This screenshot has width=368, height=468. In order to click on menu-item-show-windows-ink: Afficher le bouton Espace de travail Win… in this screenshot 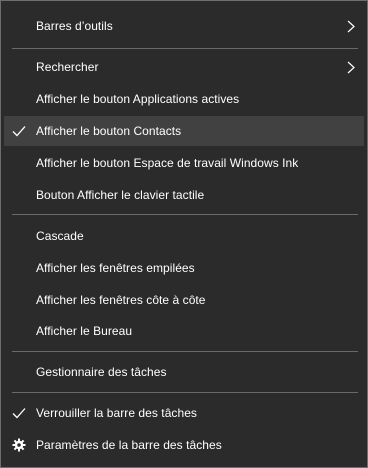, I will do `click(184, 163)`.